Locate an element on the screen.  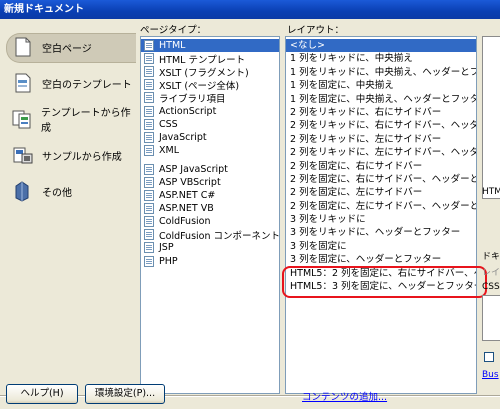
page-type-item: XSLT (フラグメント) is located at coordinates (210, 72).